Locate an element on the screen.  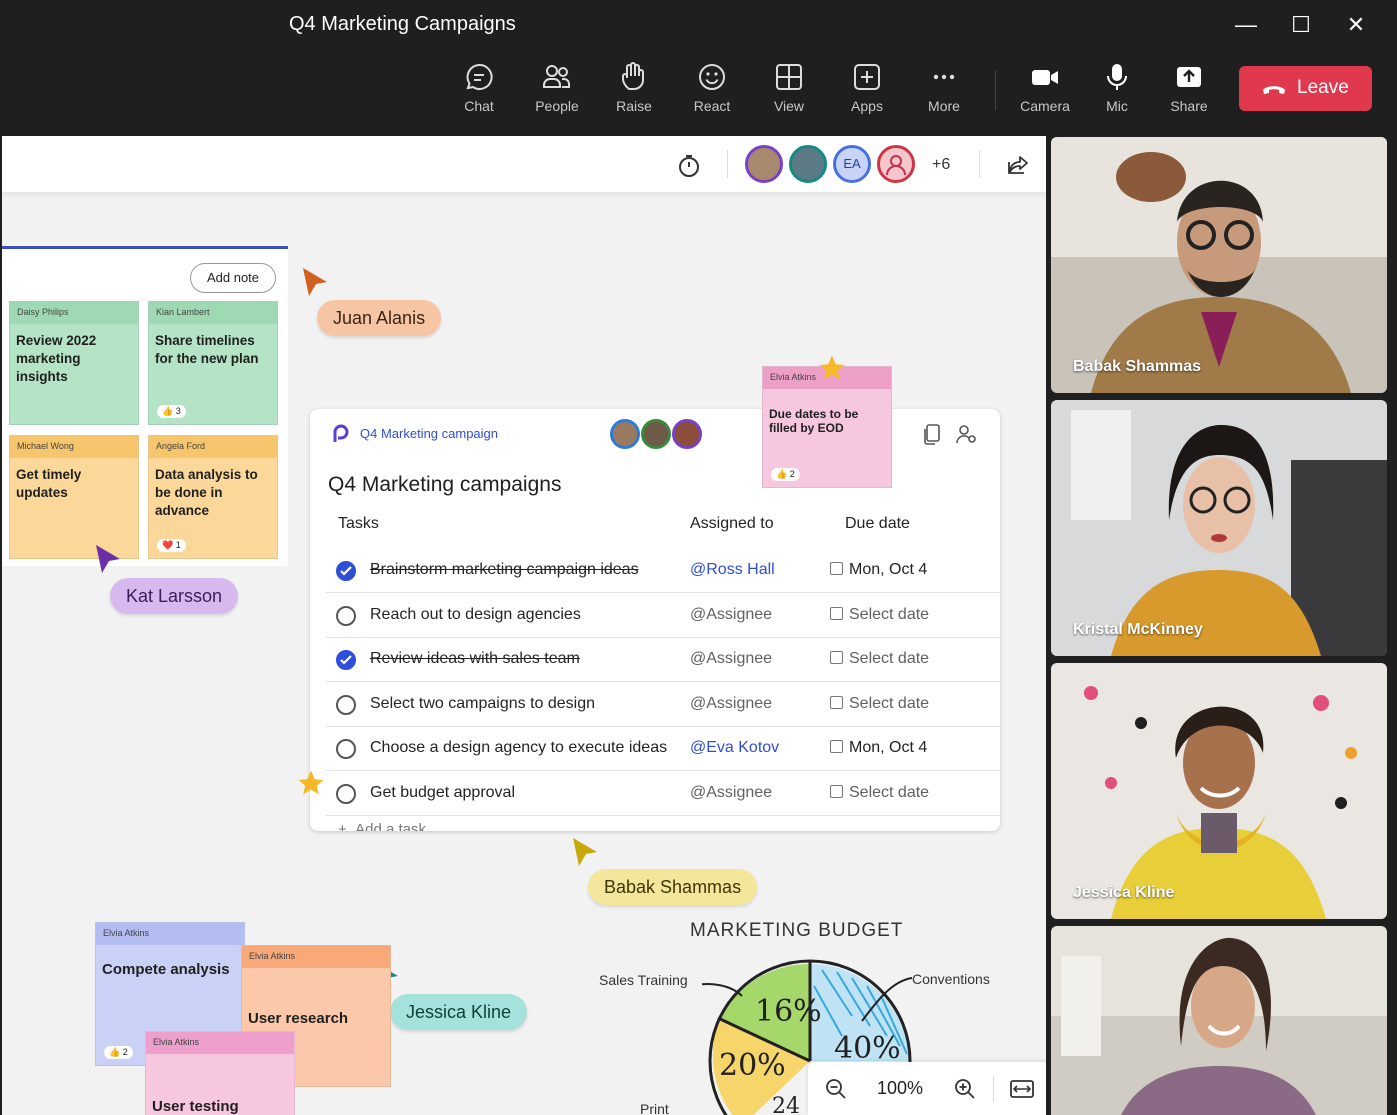
zoom-in-icon is located at coordinates (965, 1089).